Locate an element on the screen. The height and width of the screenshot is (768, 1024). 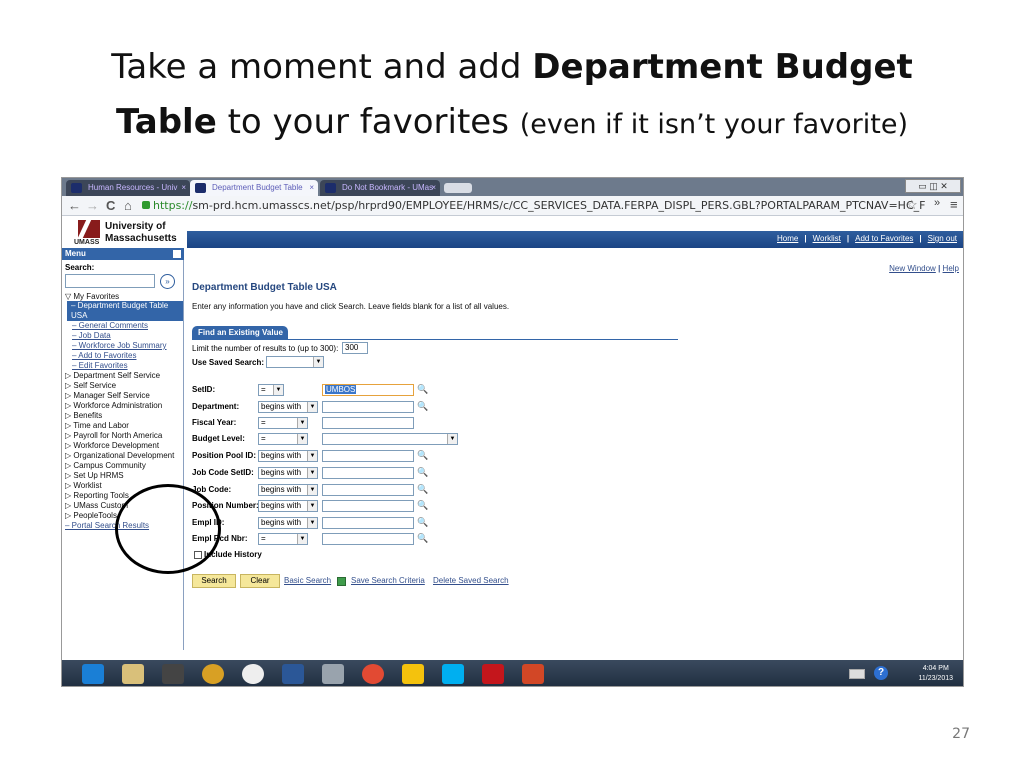
setid-input: UMBOS is located at coordinates (368, 390).